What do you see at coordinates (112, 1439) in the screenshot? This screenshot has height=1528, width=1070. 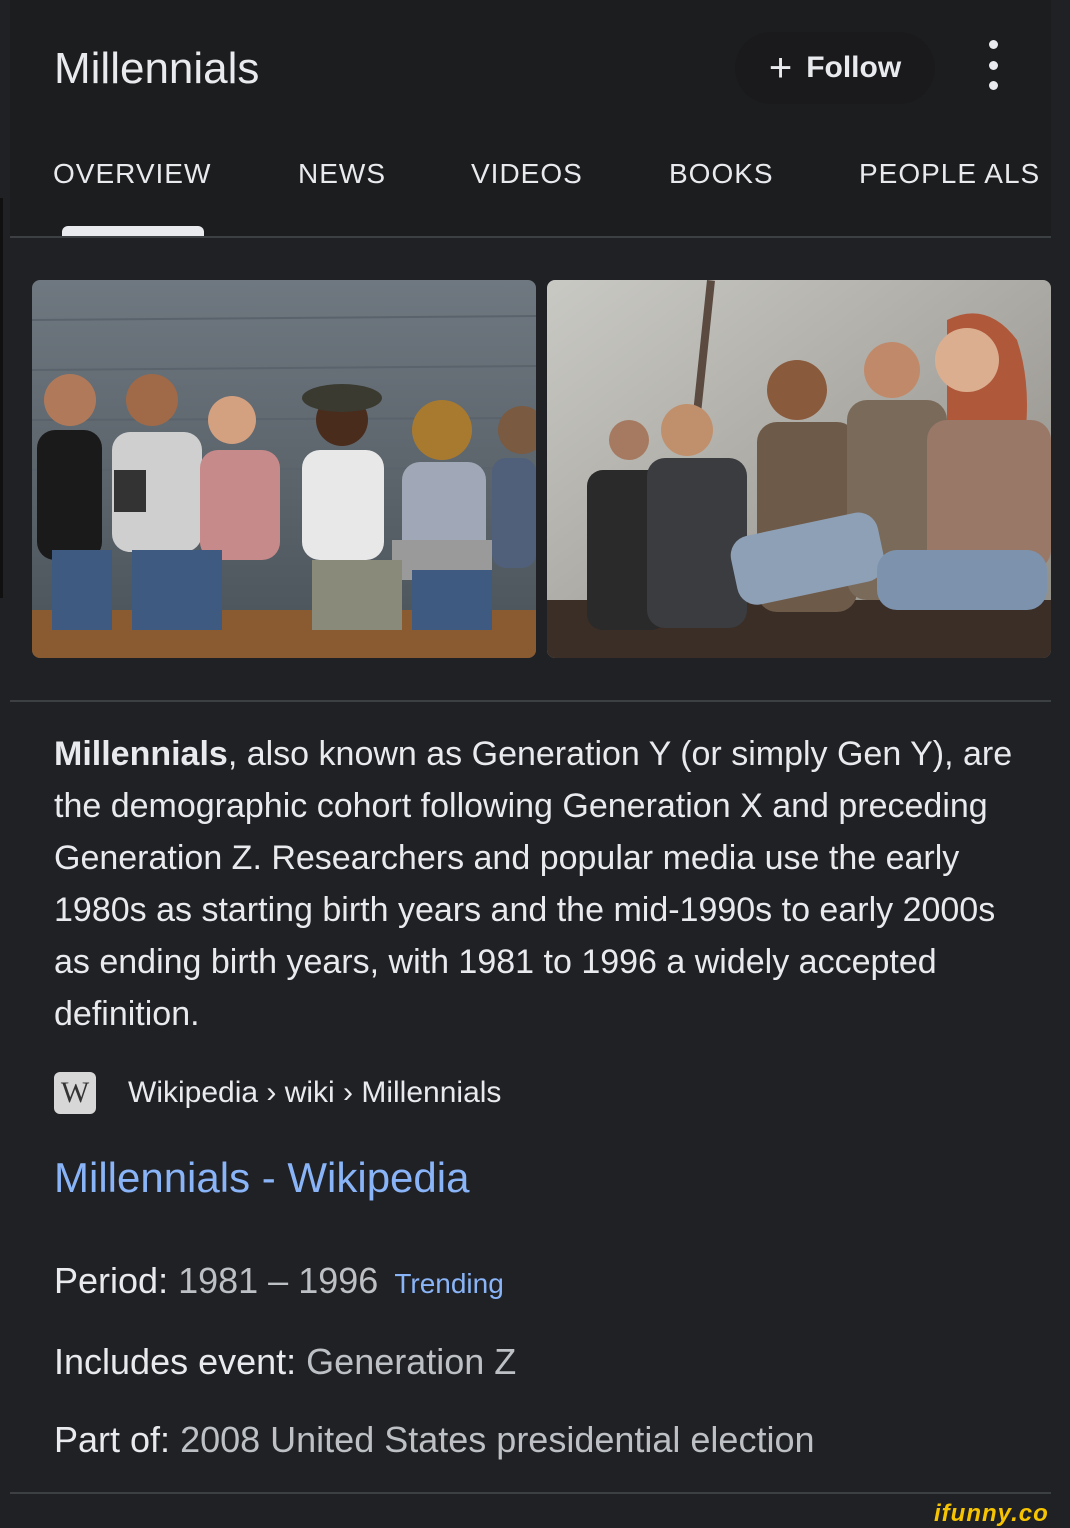 I see `fact-partof-label: Part of:` at bounding box center [112, 1439].